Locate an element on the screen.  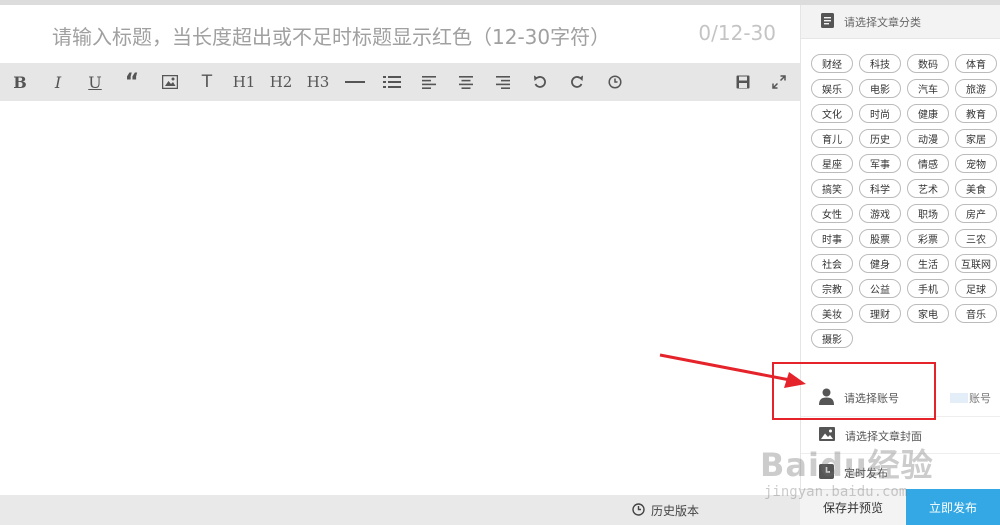
category-tag: 旅游 is located at coordinates (976, 88).